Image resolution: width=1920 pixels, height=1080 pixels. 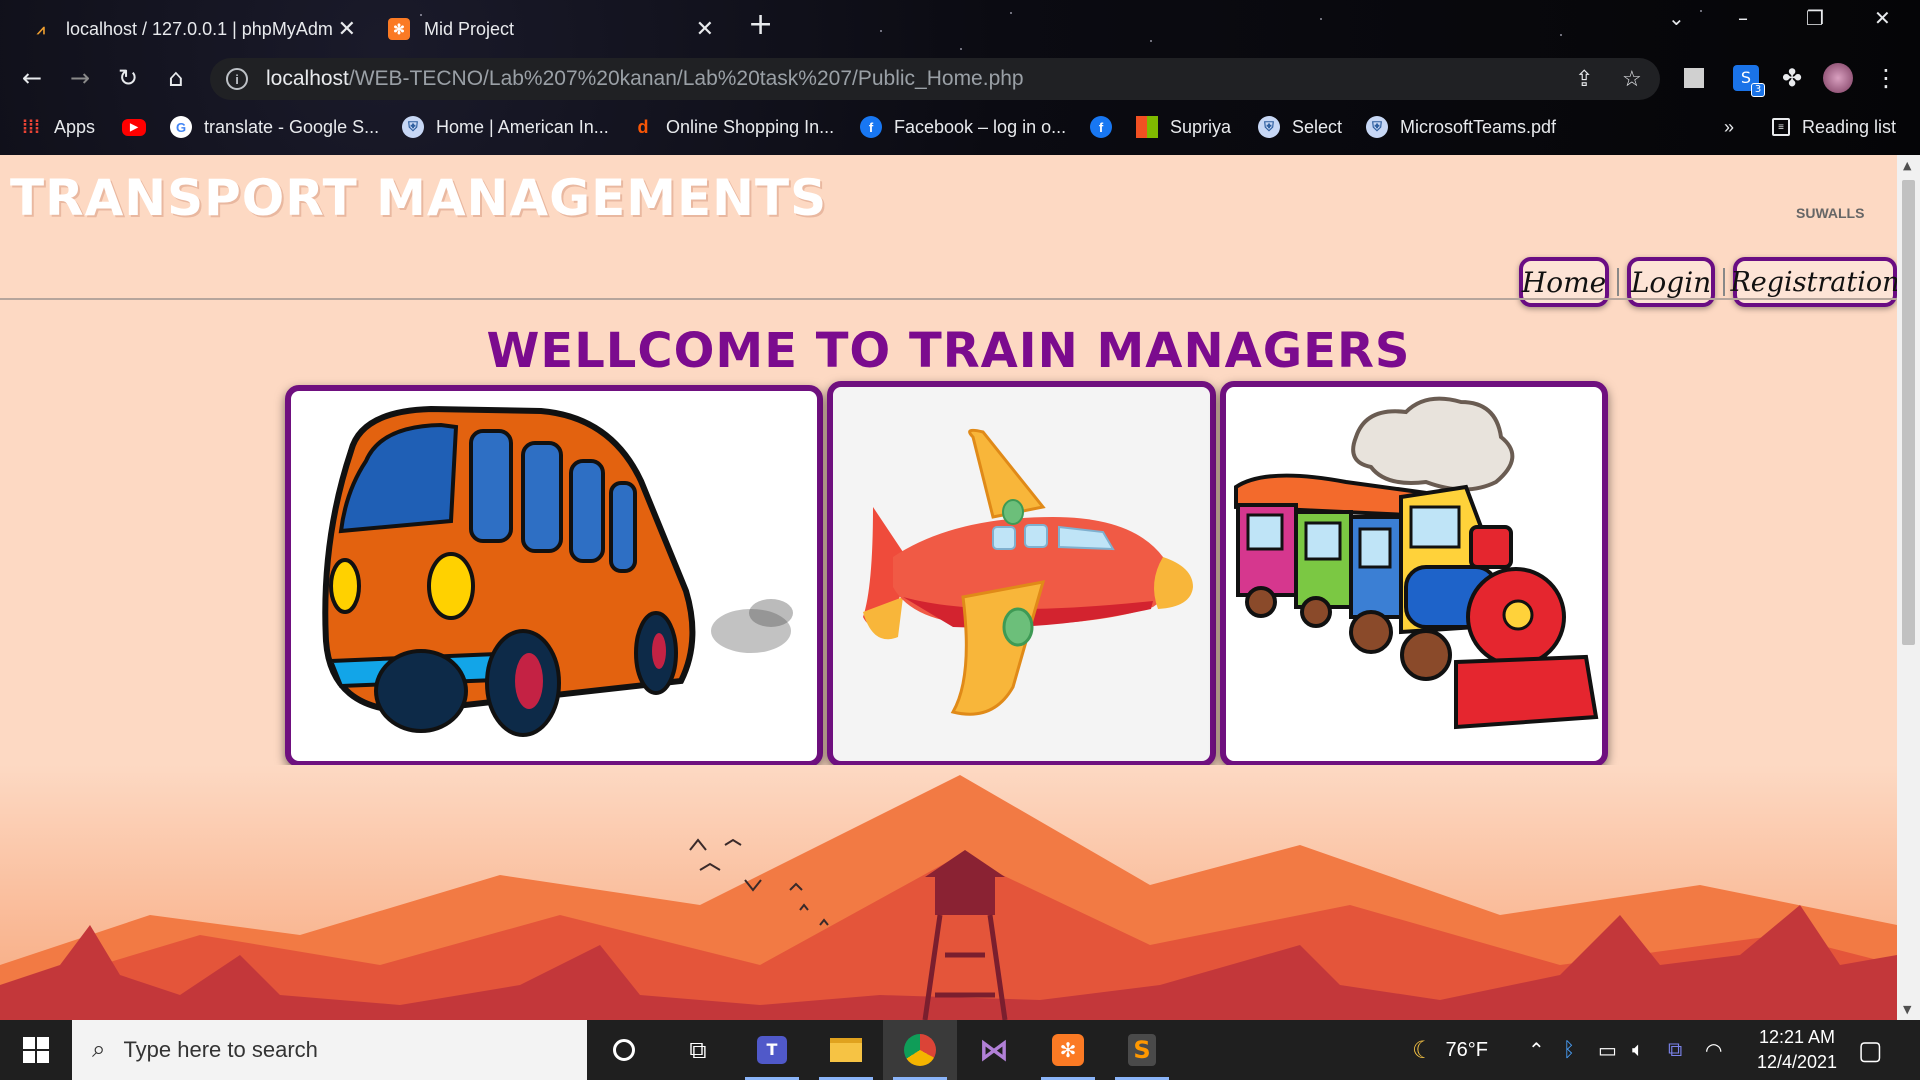 I want to click on sublime-icon: S, so click(x=1142, y=1050).